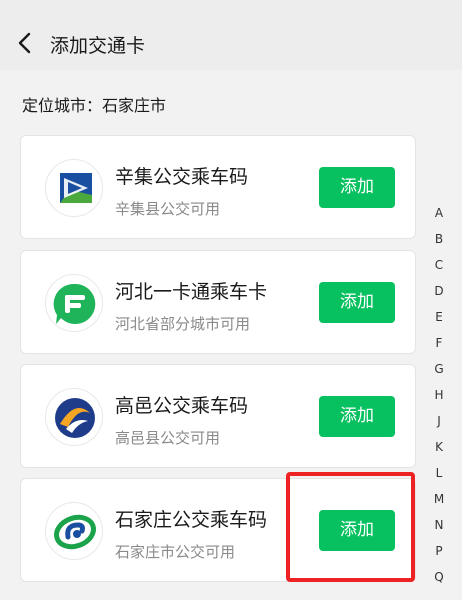 The width and height of the screenshot is (462, 600). I want to click on alphabet-letter: D, so click(439, 297).